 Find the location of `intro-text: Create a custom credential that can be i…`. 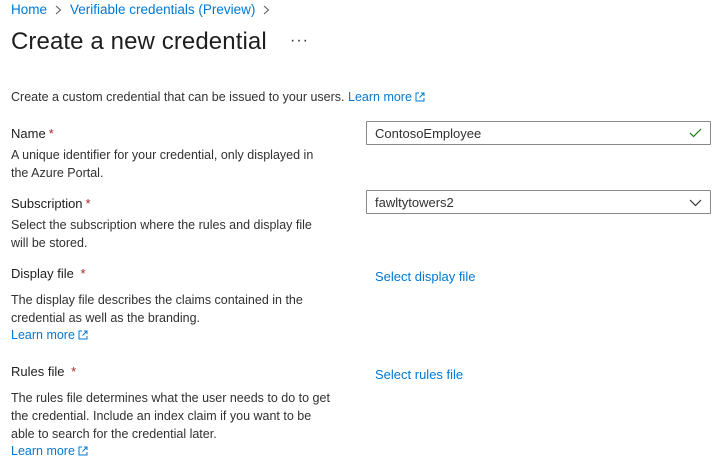

intro-text: Create a custom credential that can be i… is located at coordinates (218, 97).